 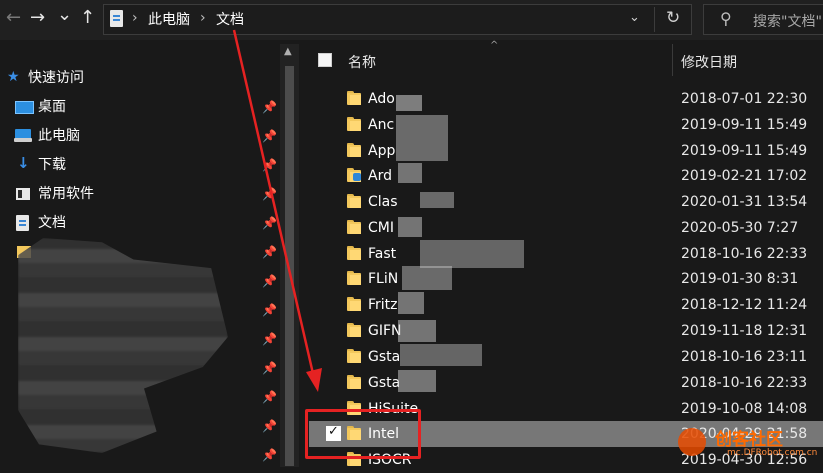 I want to click on file-date: 2018-07-01 22:30, so click(x=744, y=99).